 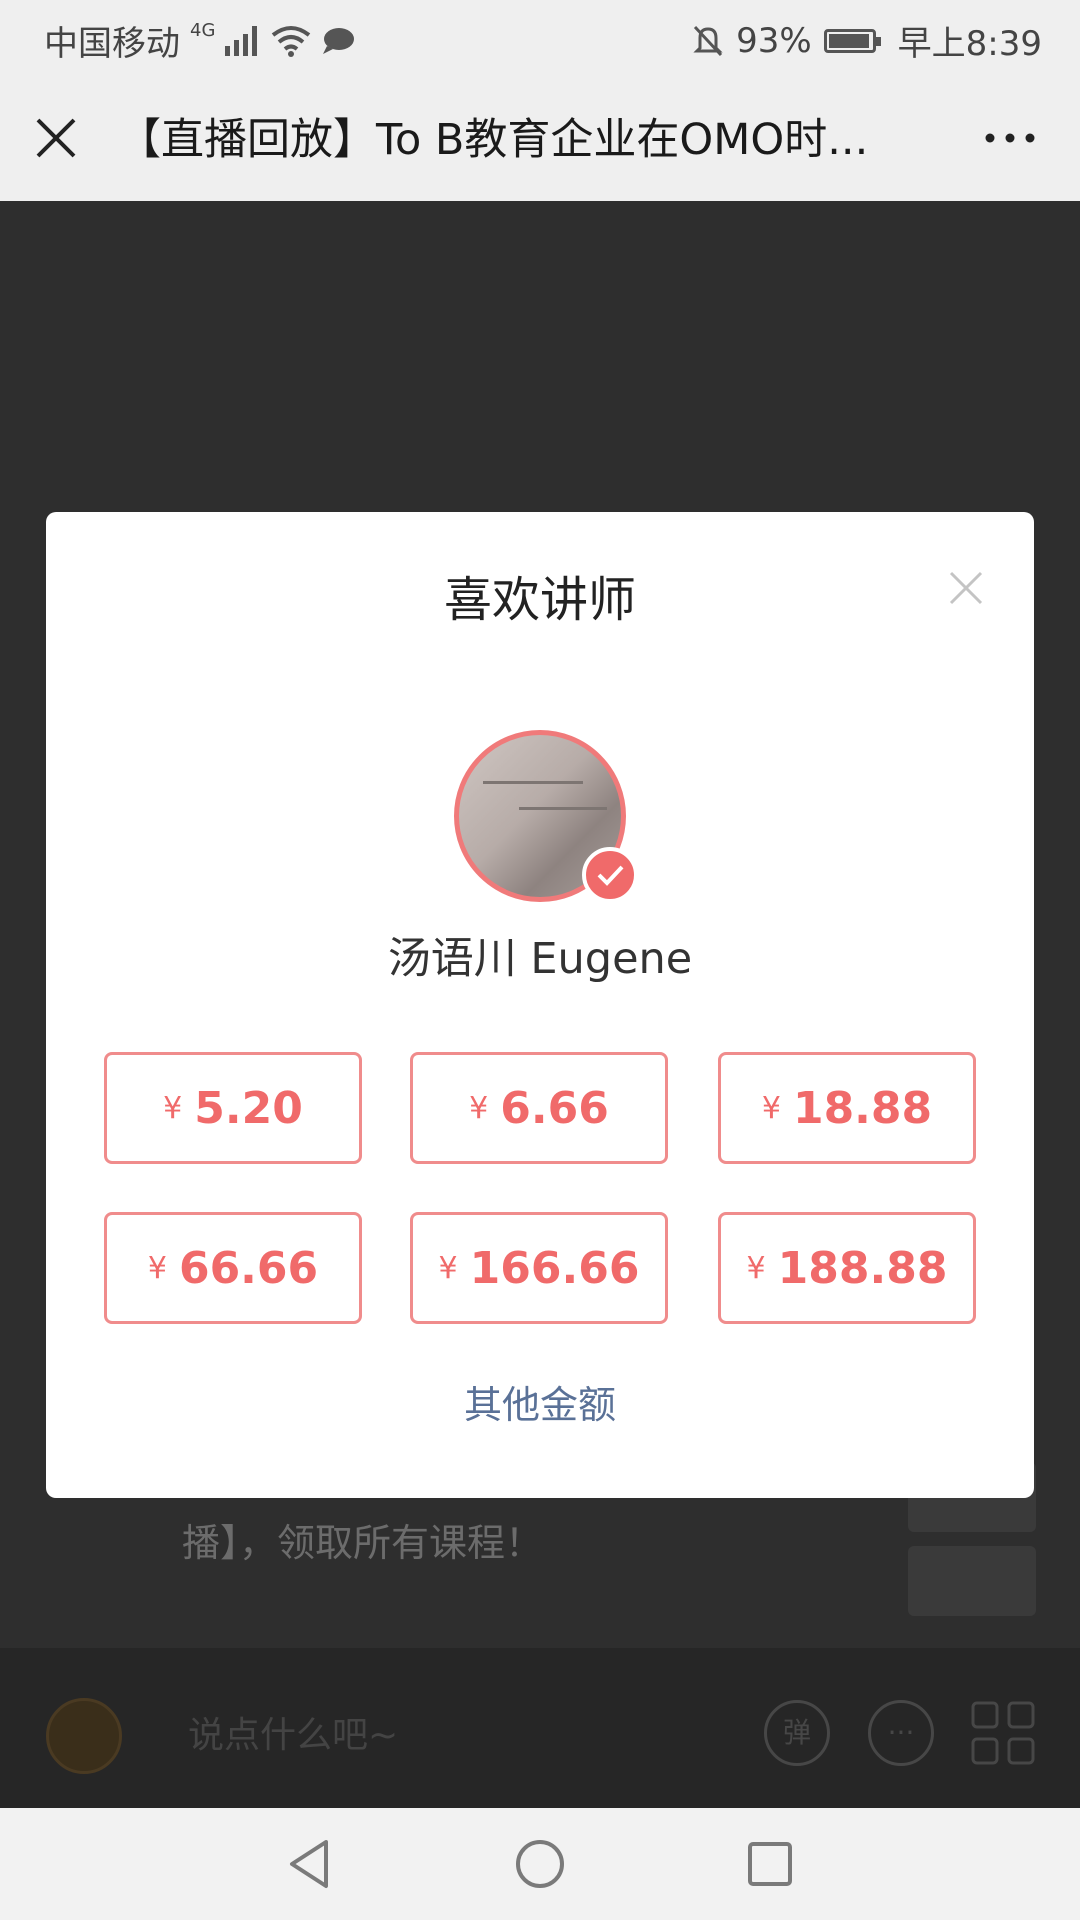 What do you see at coordinates (539, 600) in the screenshot?
I see `modal-title: 喜欢讲师` at bounding box center [539, 600].